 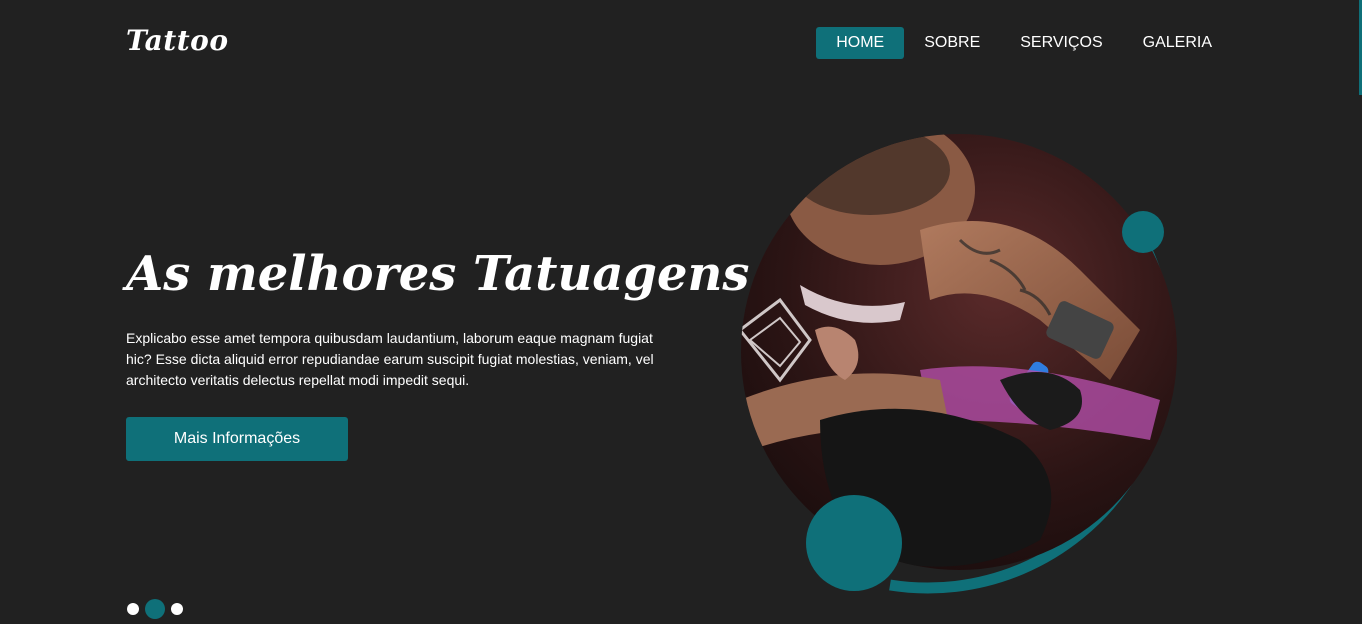 I want to click on accent-dot-large, so click(x=854, y=543).